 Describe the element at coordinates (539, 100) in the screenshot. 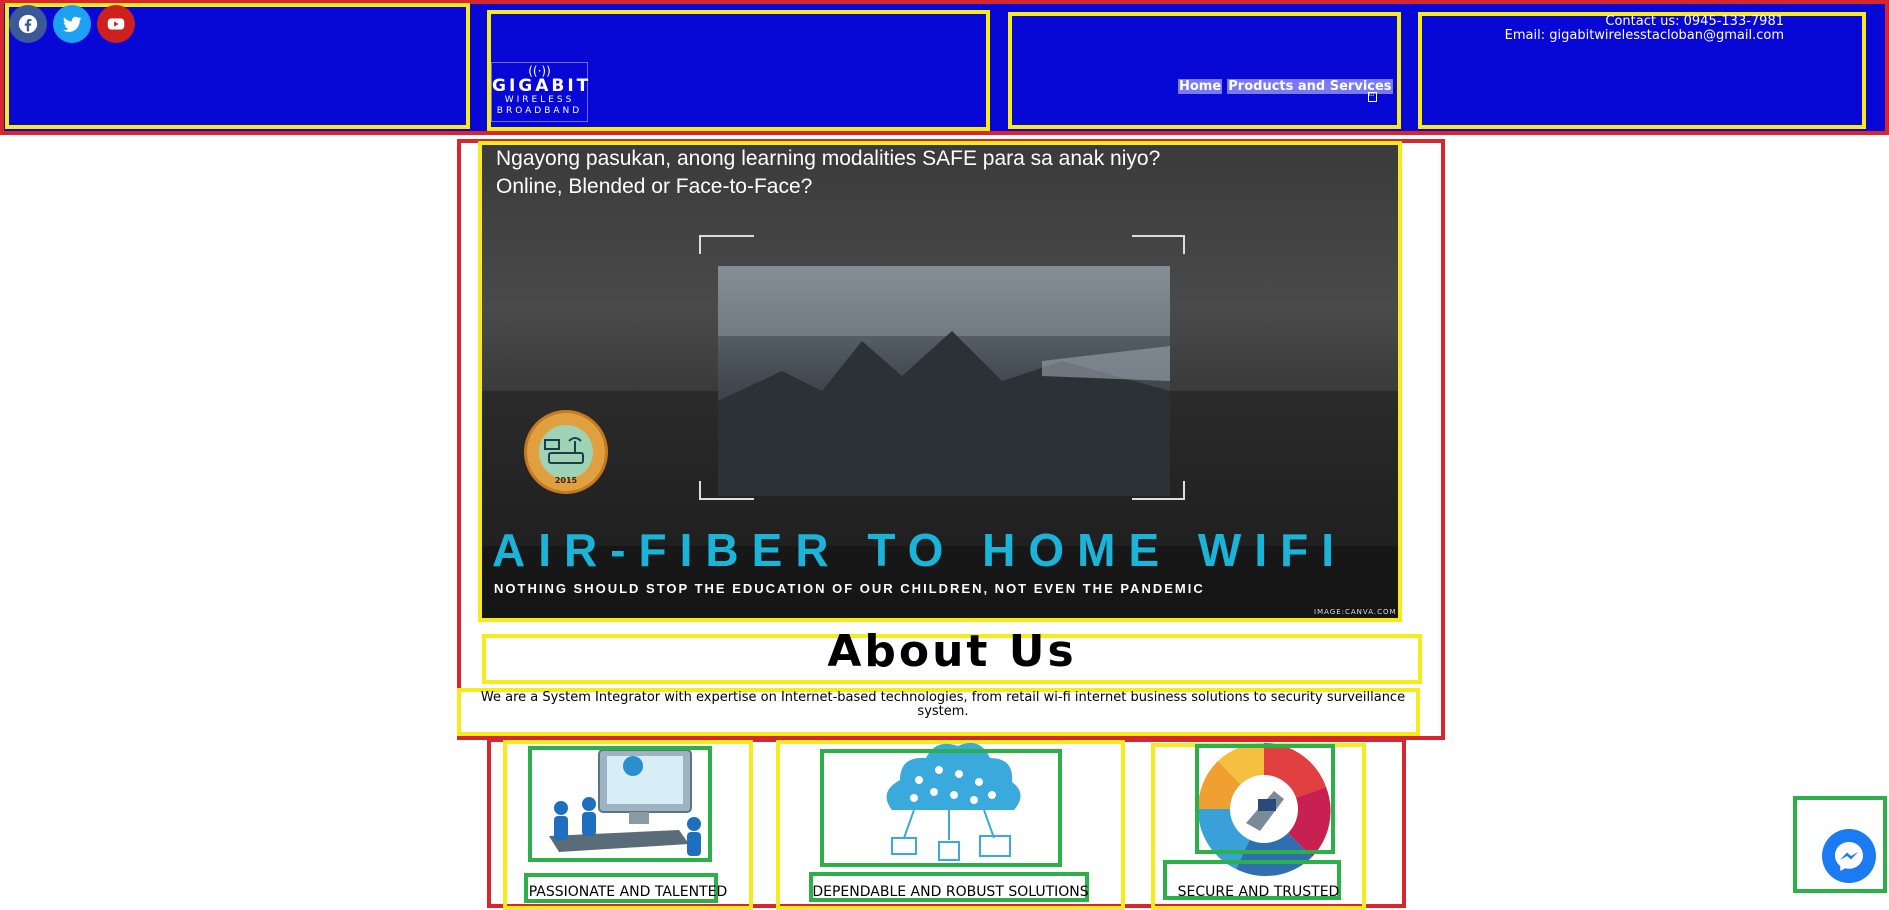

I see `logo-line2: WIRELESS` at that location.